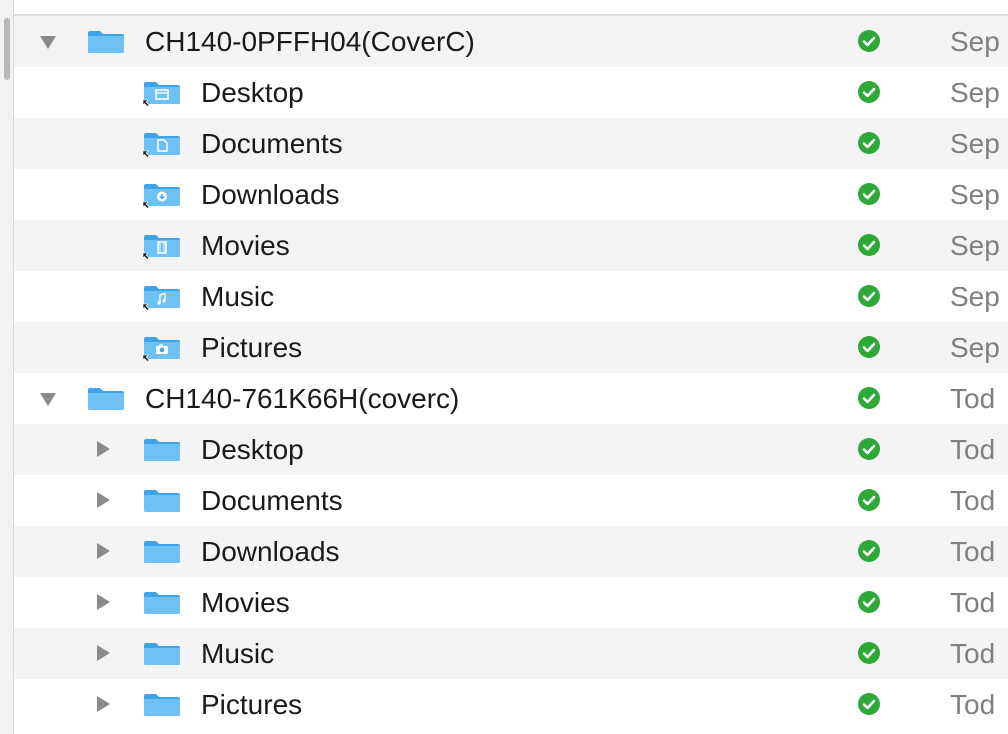 The image size is (1008, 734). I want to click on scrollbar-thumb, so click(7, 49).